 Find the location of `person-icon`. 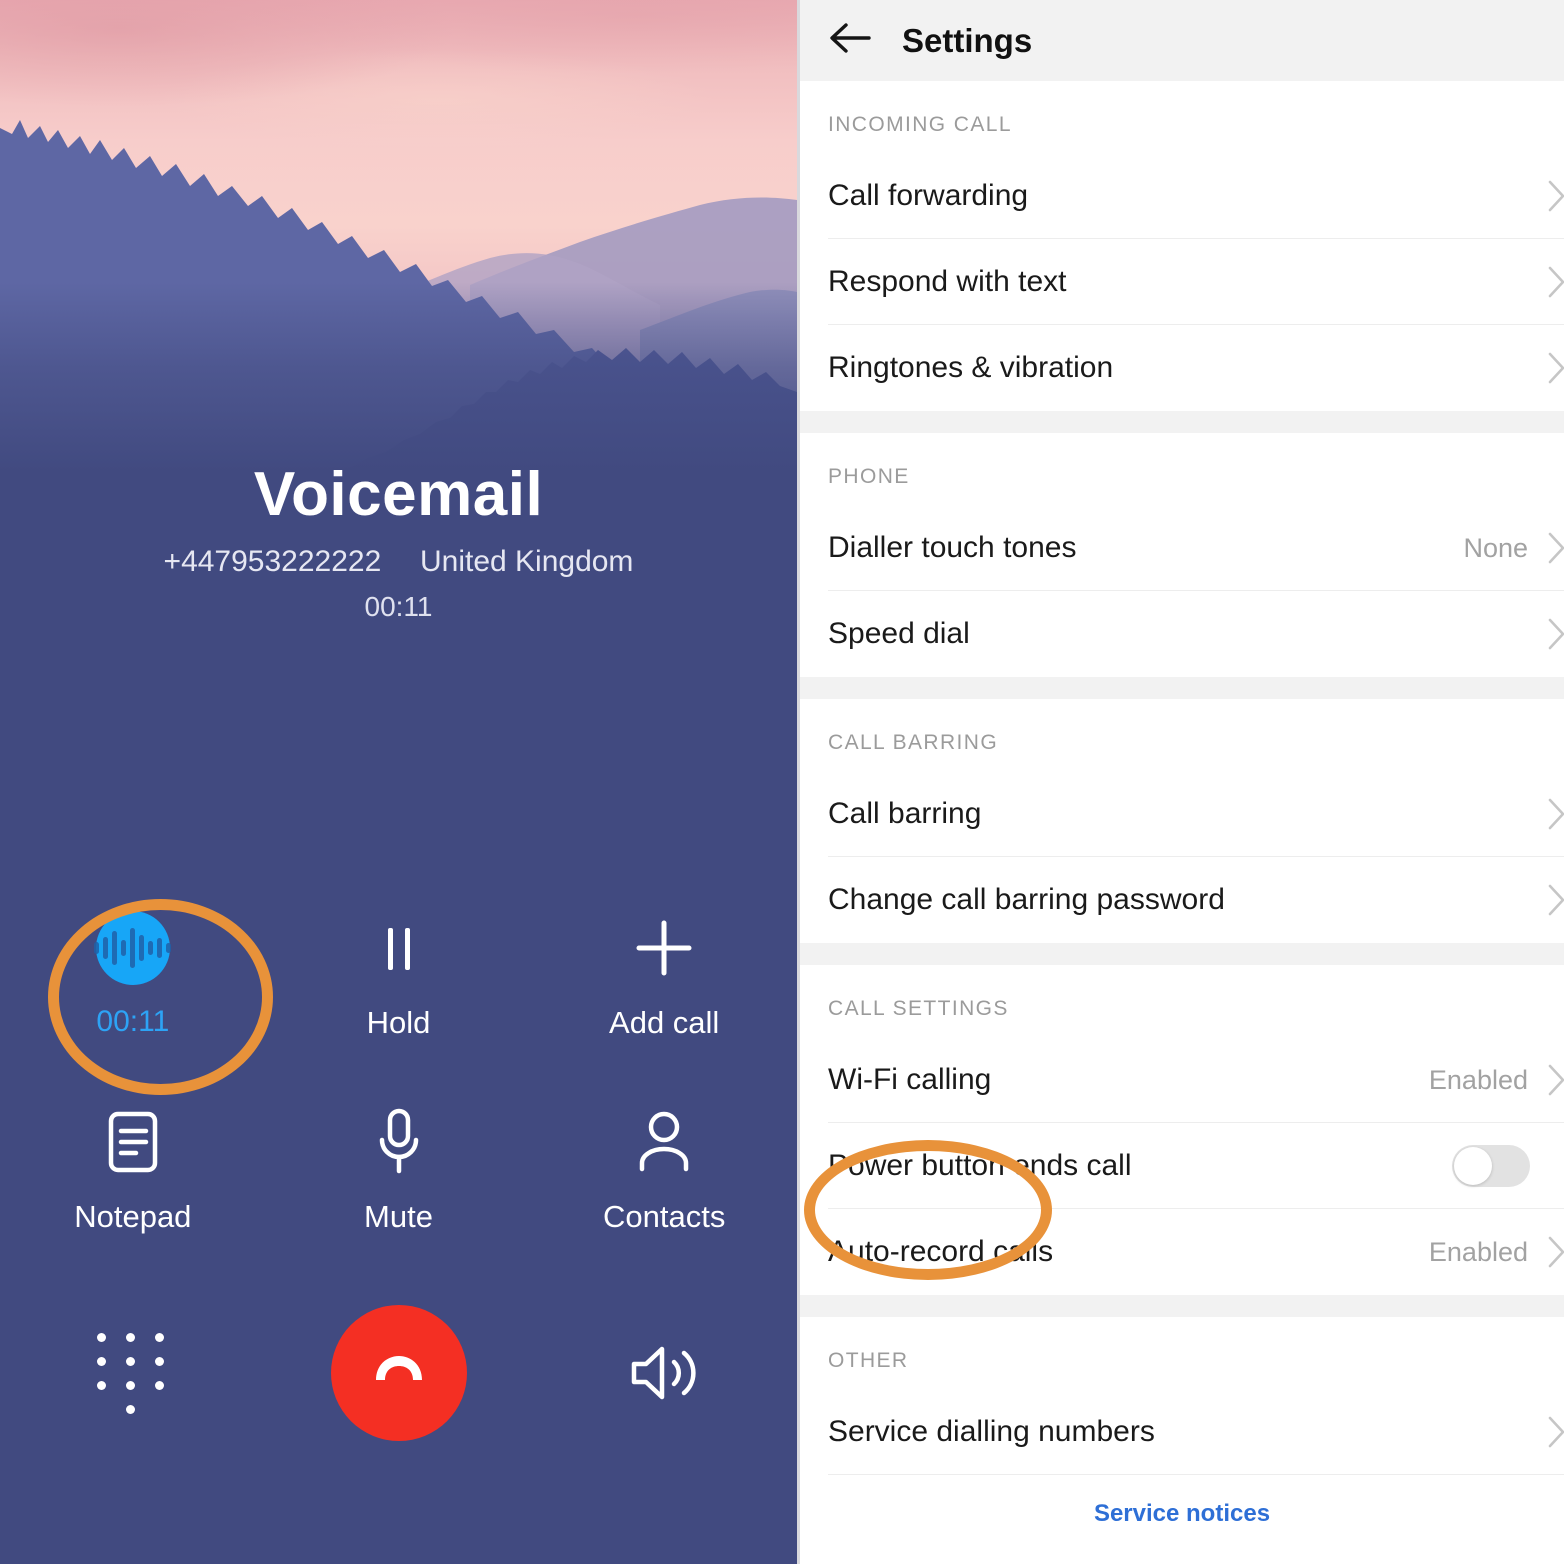

person-icon is located at coordinates (664, 1142).